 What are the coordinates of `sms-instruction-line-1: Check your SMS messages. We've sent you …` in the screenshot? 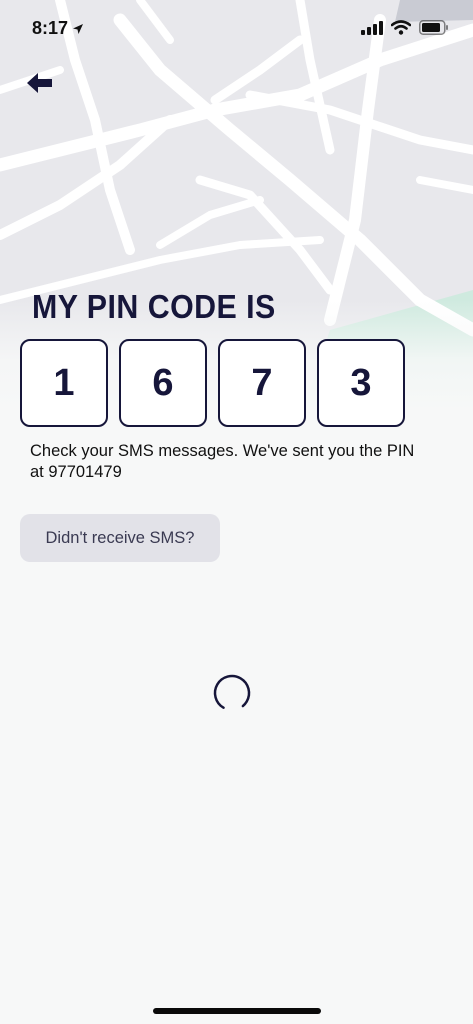 It's located at (222, 451).